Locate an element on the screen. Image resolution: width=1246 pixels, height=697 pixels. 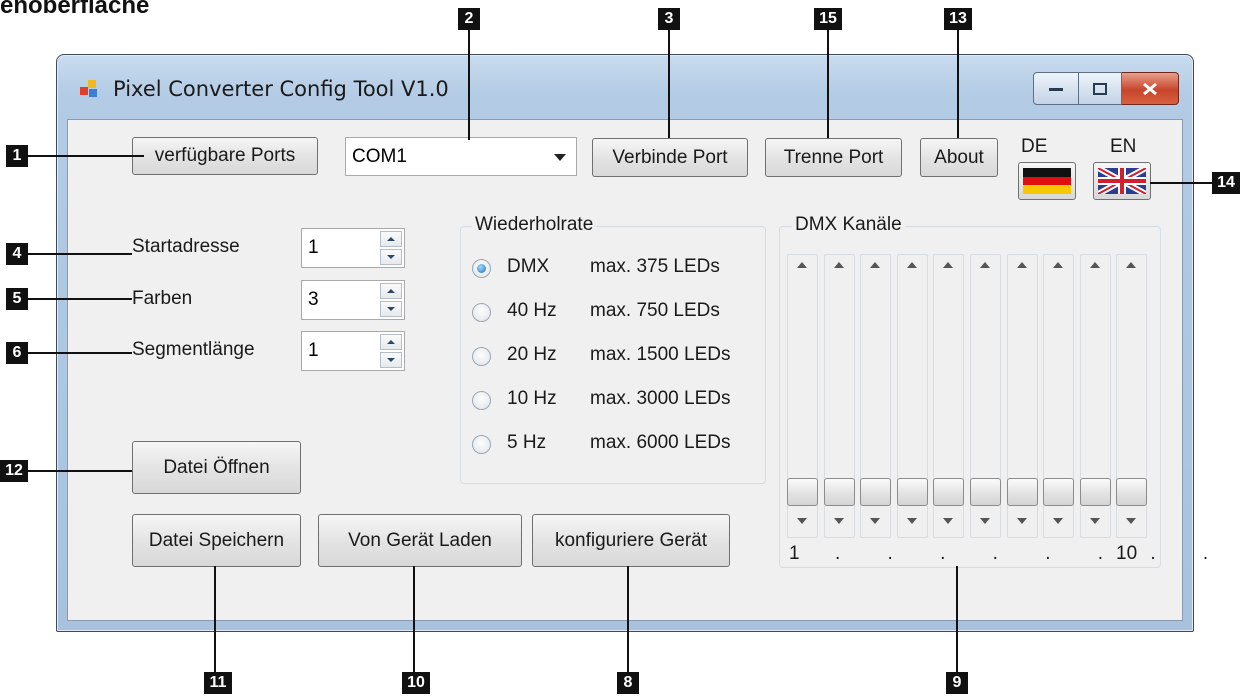
dmx-last-channel-label: 10 is located at coordinates (1127, 553).